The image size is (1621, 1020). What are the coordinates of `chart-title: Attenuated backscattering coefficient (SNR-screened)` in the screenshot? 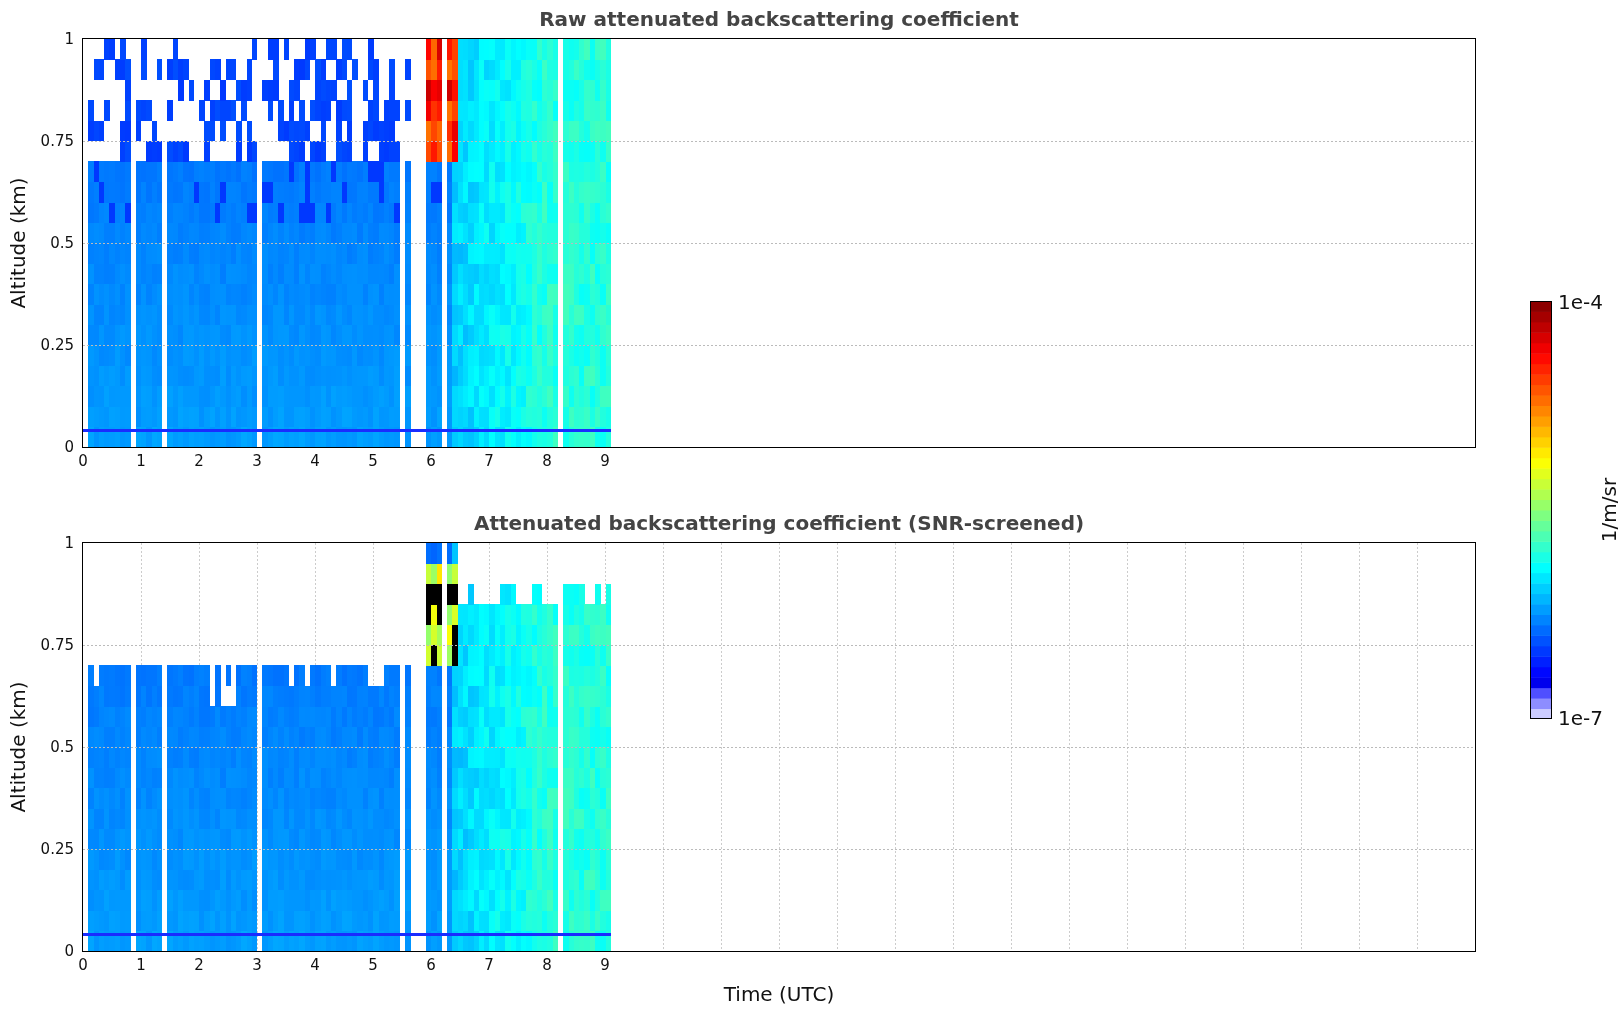 It's located at (779, 523).